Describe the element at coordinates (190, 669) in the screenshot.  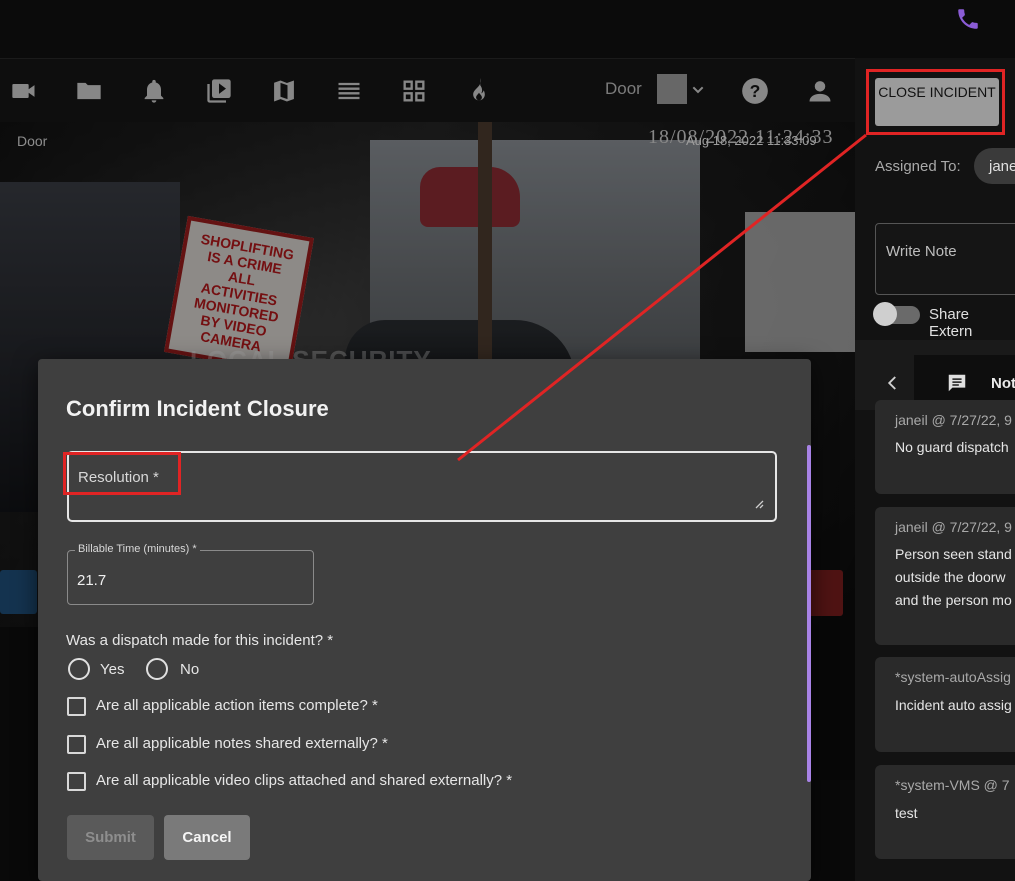
I see `dispatch-no-label: No` at that location.